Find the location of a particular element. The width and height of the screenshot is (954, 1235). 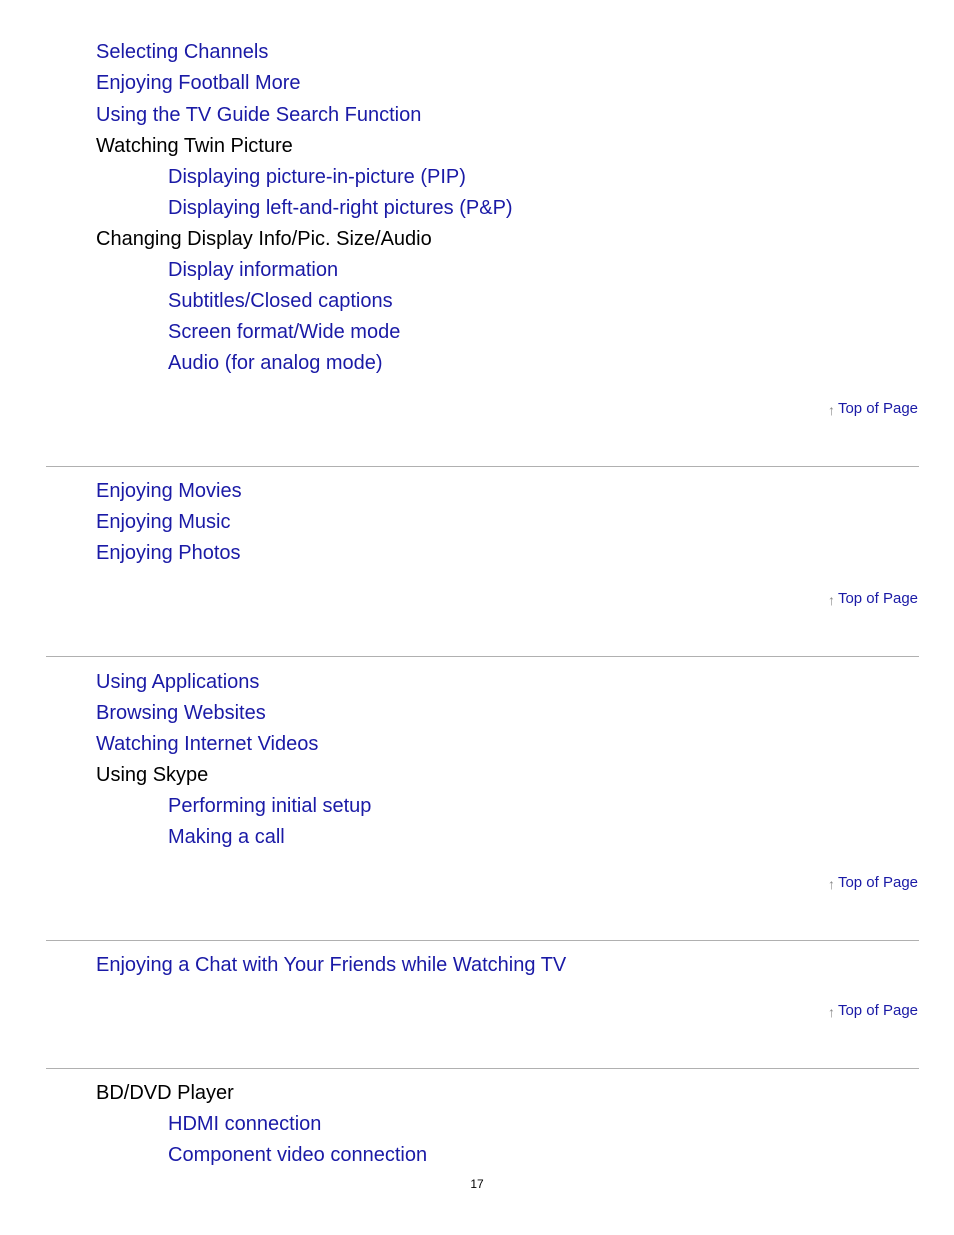

link-displaying-pip: Displaying picture-in-picture (PIP) is located at coordinates (317, 177).